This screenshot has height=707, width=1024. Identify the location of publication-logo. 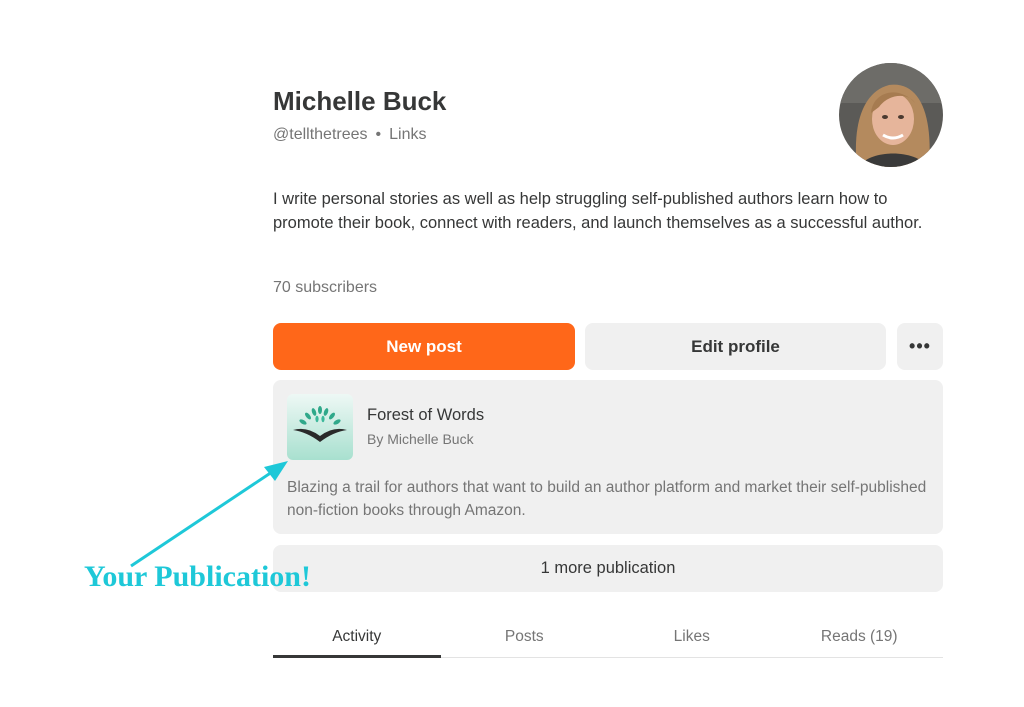
(320, 427).